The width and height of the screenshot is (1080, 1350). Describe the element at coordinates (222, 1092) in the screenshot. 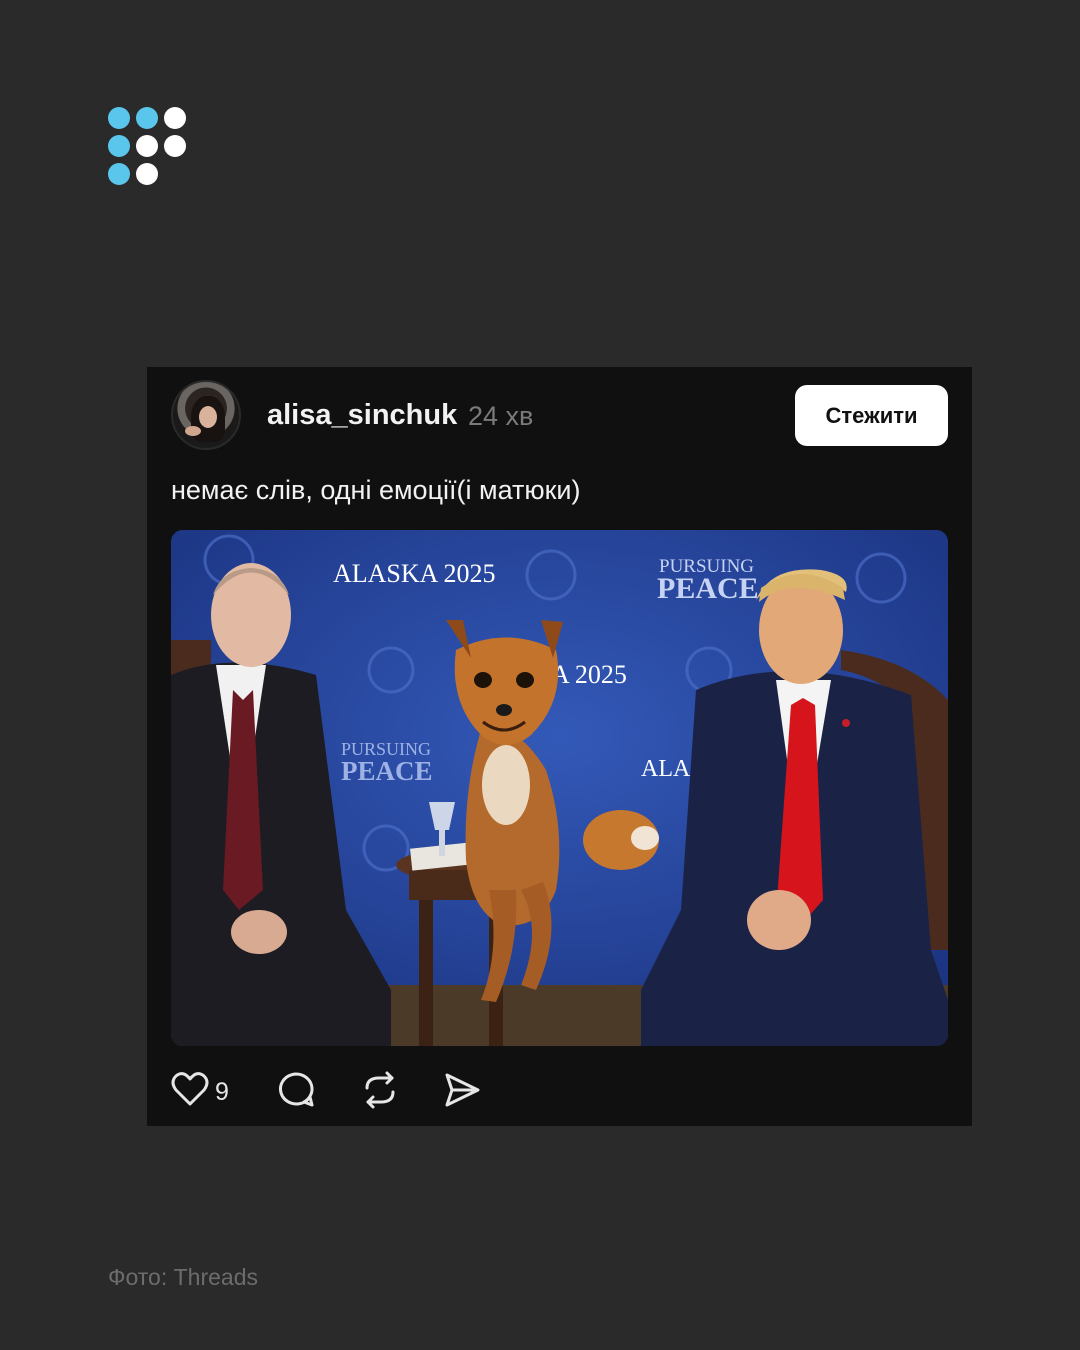

I see `likes-count: 9` at that location.